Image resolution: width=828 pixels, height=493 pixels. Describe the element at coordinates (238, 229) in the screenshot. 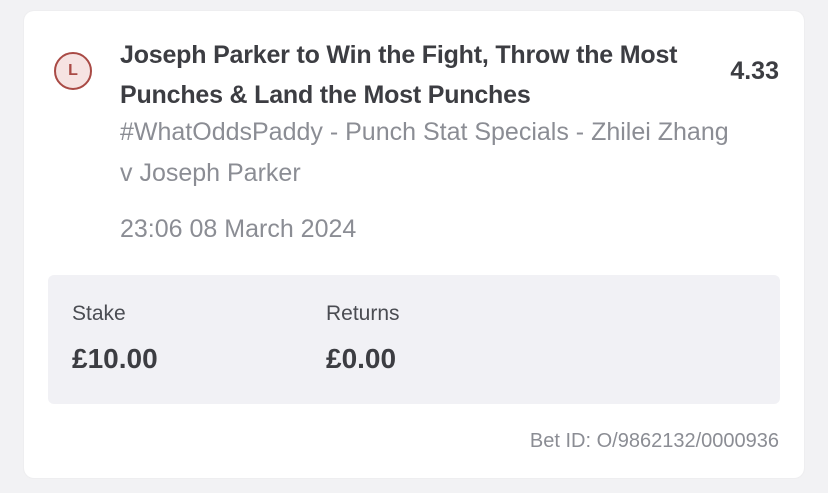

I see `placed-timestamp: 23:06 08 March 2024` at that location.